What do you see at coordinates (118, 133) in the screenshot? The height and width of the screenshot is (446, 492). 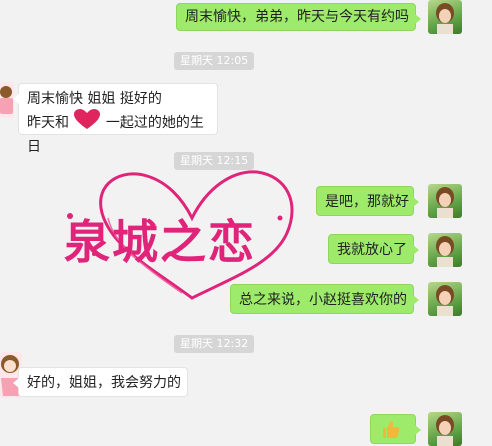 I see `message-text-line: 昨天和 一起过的她的生日` at bounding box center [118, 133].